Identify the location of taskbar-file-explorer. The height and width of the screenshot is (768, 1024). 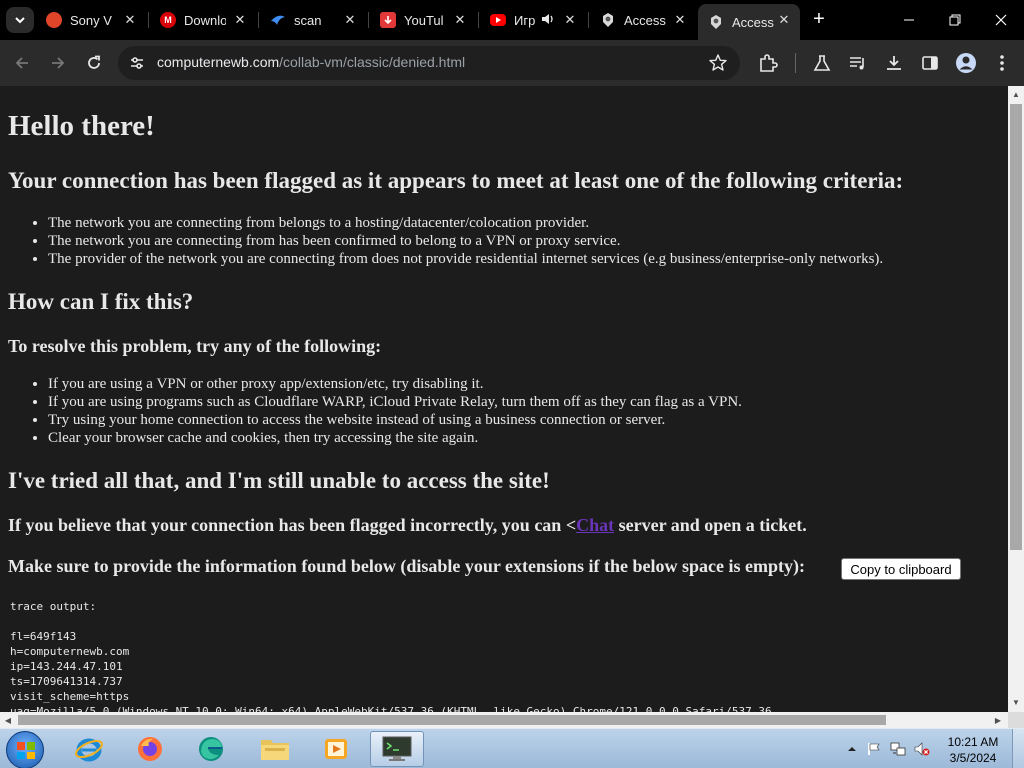
(275, 749).